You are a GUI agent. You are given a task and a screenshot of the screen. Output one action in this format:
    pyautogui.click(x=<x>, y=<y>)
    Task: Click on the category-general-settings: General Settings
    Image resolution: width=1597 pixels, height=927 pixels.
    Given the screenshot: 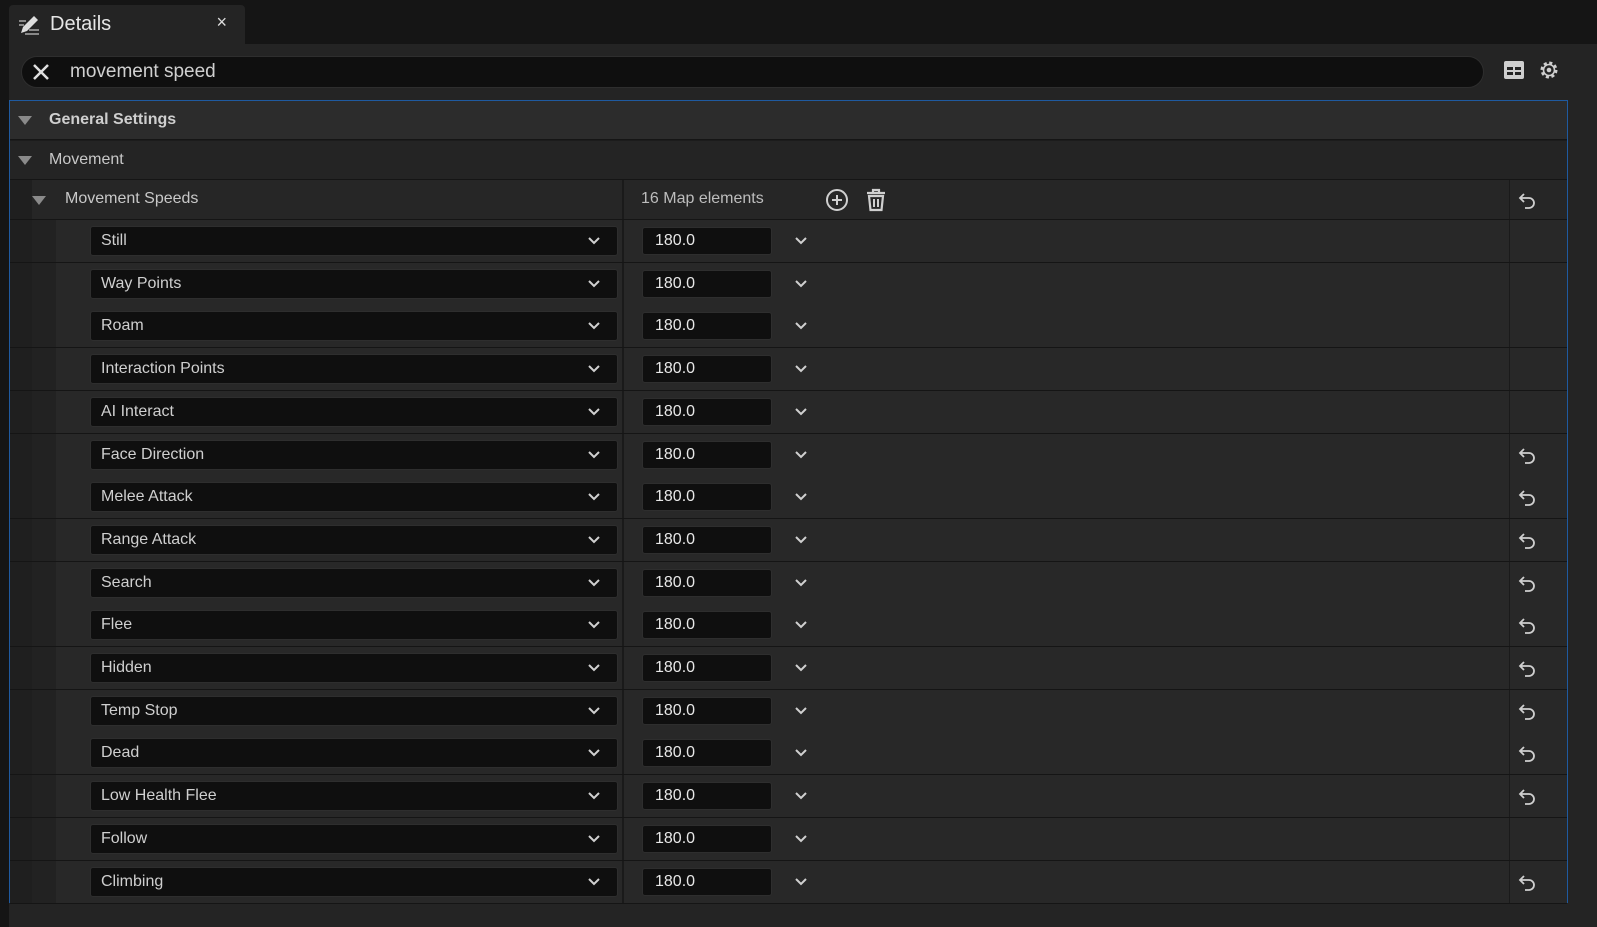 What is the action you would take?
    pyautogui.click(x=788, y=120)
    